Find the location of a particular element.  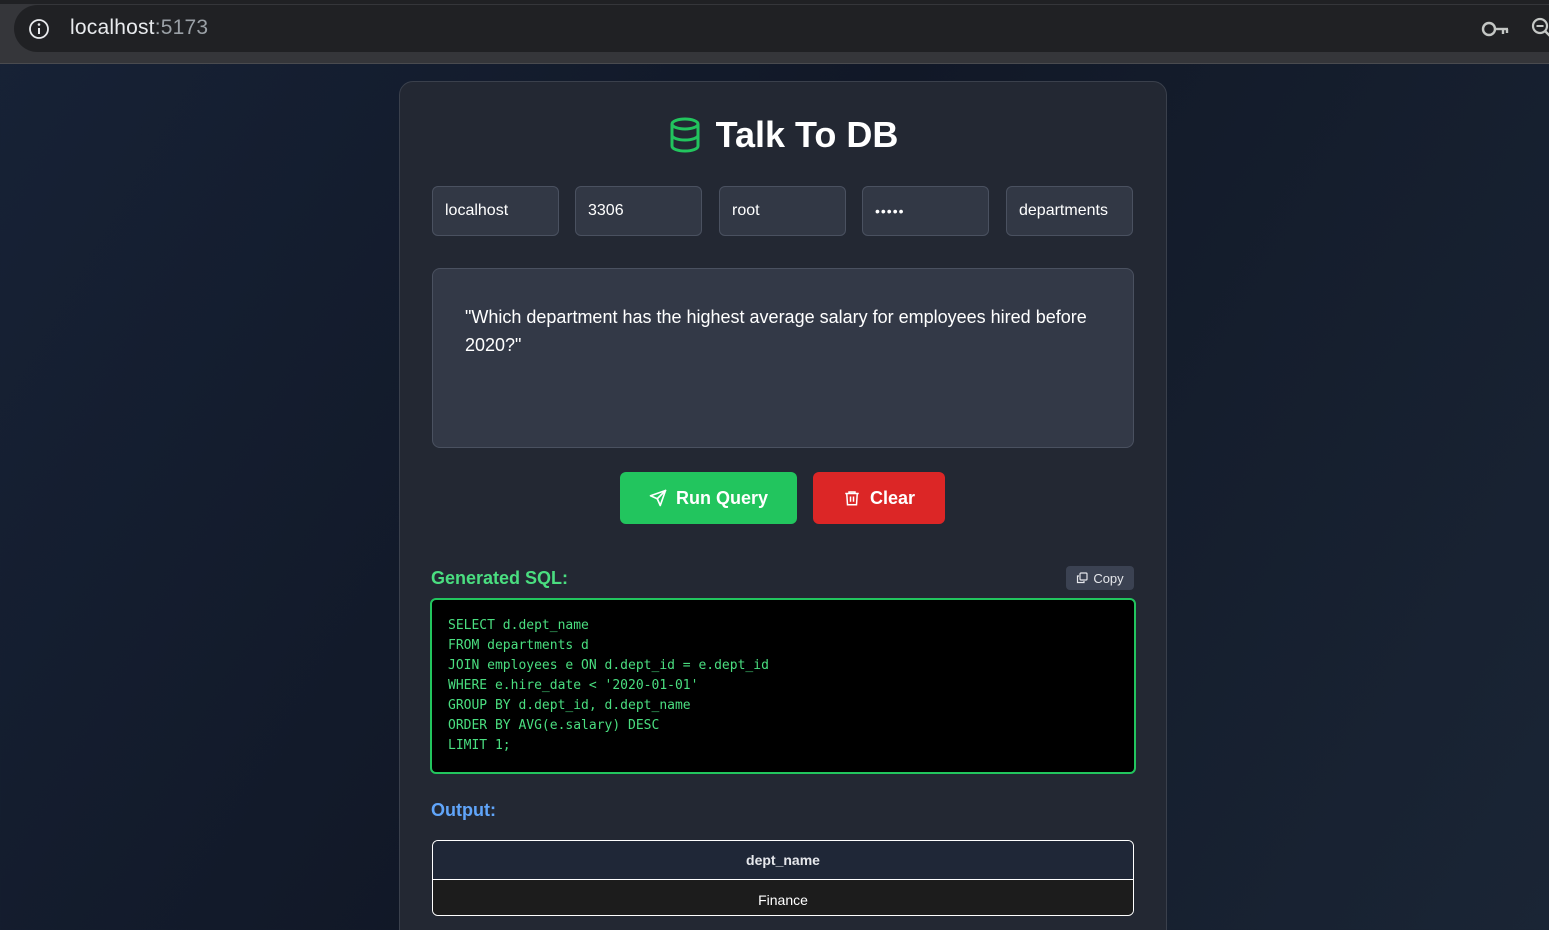

key-icon is located at coordinates (1496, 29).